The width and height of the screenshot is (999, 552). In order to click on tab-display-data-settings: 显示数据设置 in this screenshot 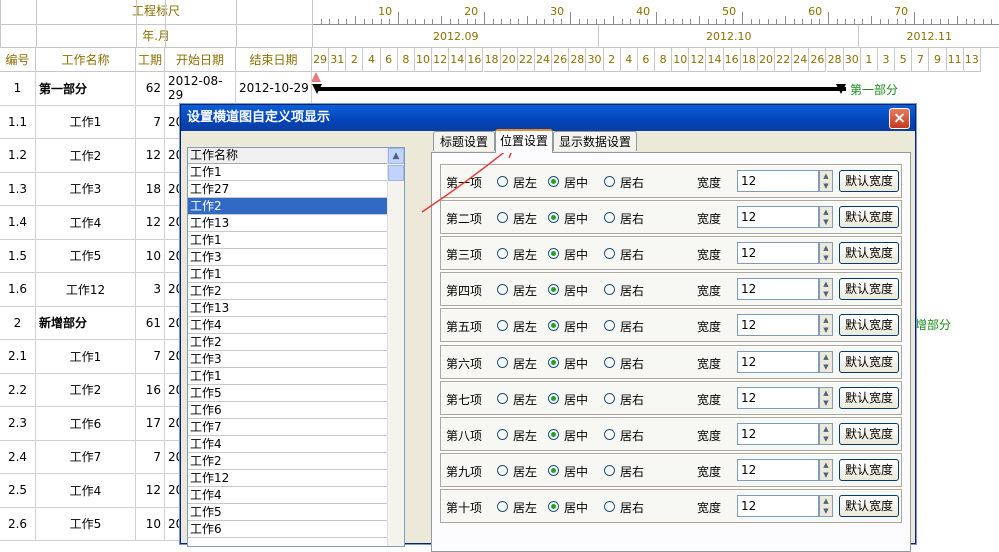, I will do `click(595, 141)`.